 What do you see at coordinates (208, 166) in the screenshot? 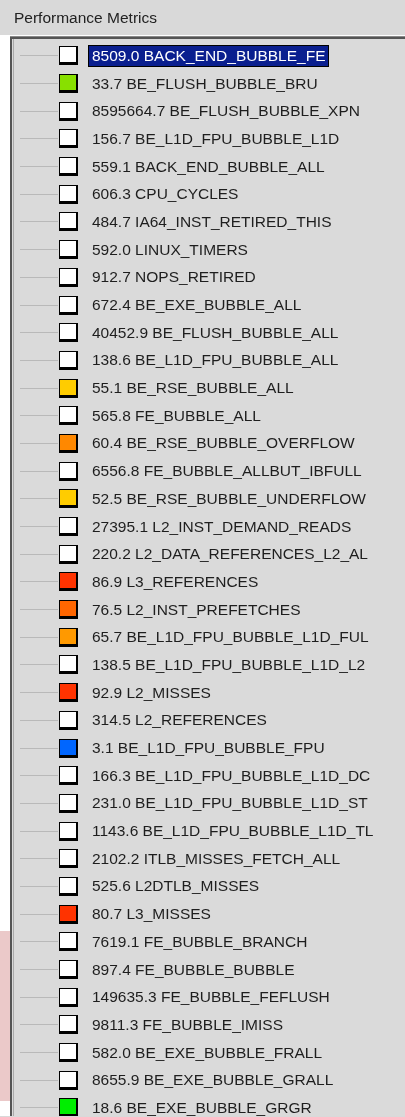
I see `metric-item: 559.1 BACK_END_BUBBLE_ALL` at bounding box center [208, 166].